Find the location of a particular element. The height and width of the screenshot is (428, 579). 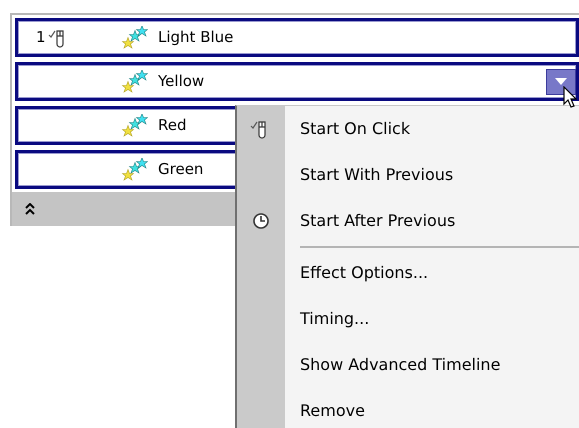

effect-name: Red is located at coordinates (172, 125).